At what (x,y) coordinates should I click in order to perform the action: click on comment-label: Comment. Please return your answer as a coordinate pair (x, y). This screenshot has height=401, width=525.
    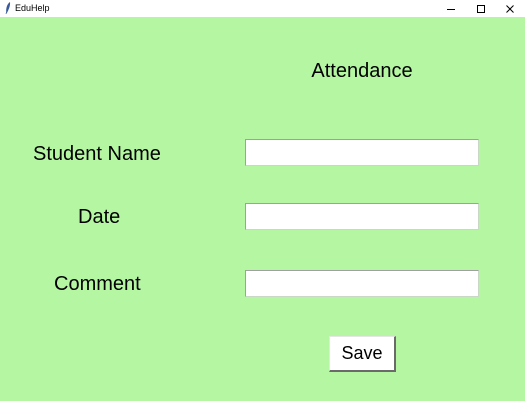
    Looking at the image, I should click on (97, 284).